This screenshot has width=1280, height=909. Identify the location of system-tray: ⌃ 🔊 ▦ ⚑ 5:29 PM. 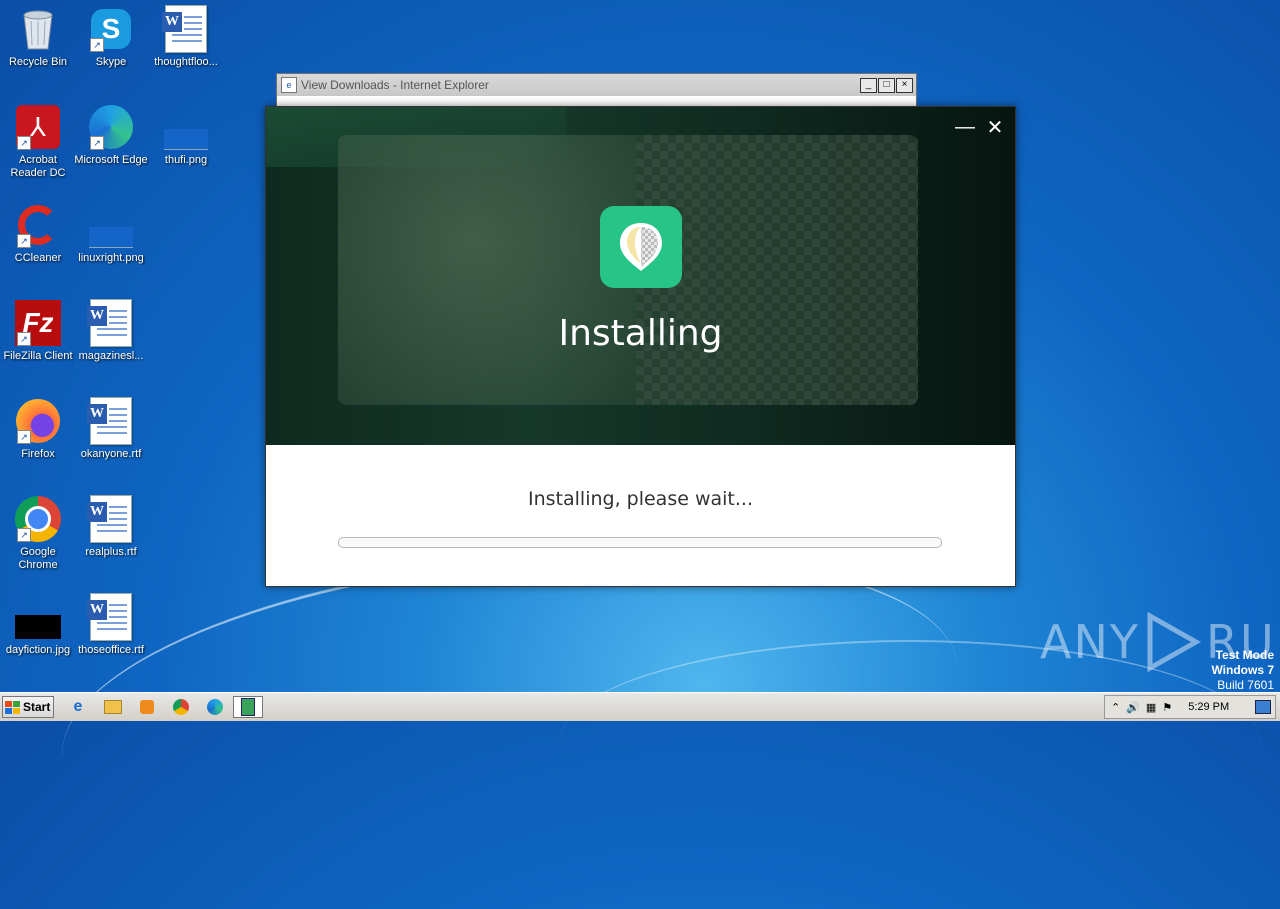
(1190, 707).